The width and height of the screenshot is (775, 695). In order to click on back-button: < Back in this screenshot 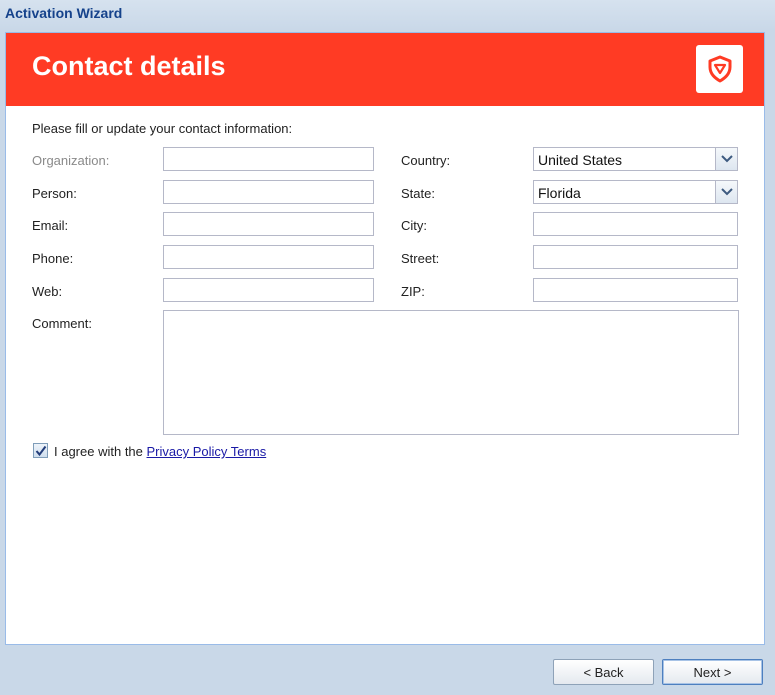, I will do `click(603, 672)`.